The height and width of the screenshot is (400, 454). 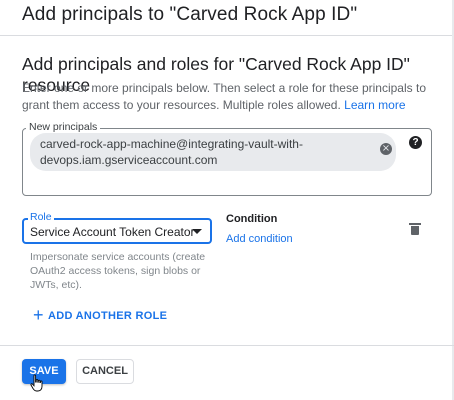 I want to click on add-condition-link: Add condition, so click(x=259, y=239).